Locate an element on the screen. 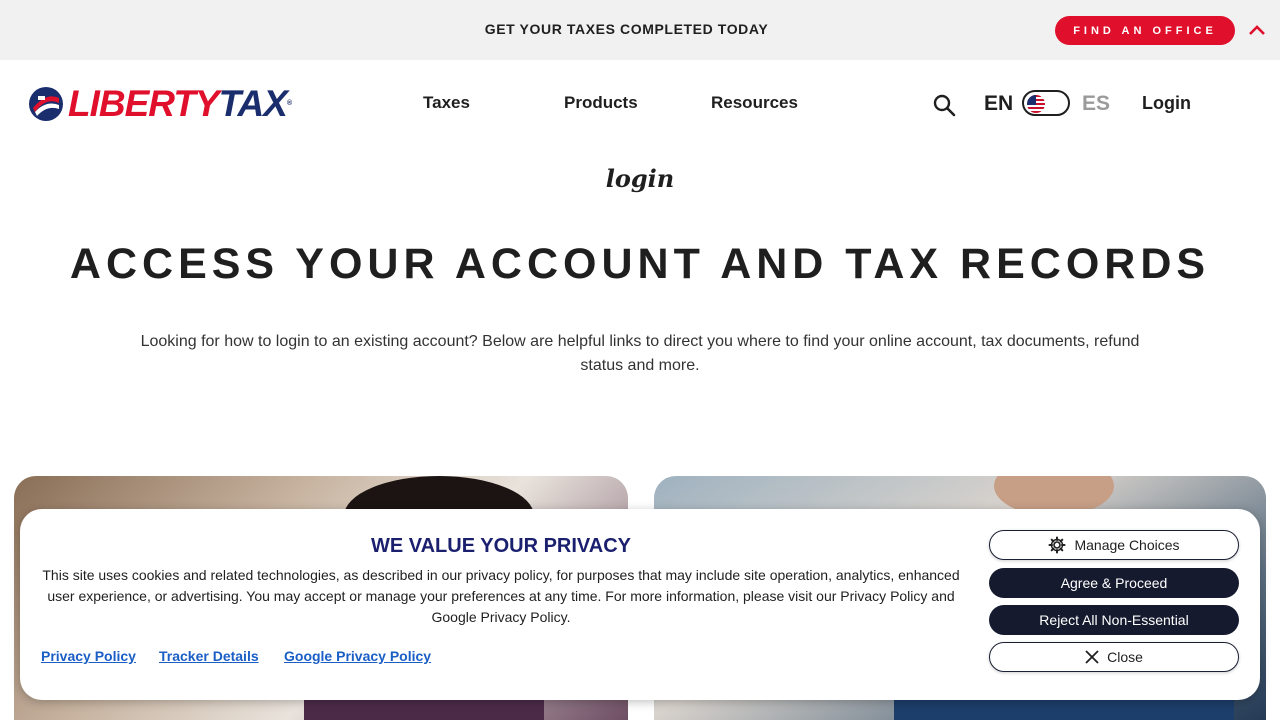 The width and height of the screenshot is (1280, 720). nav-item-resources: Resources is located at coordinates (754, 103).